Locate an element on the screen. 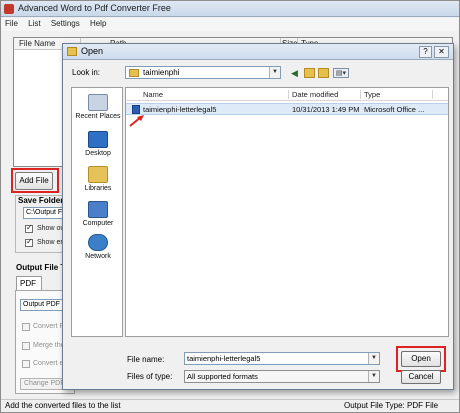  file-name-cell: taimienphi-letterlegal5 is located at coordinates (180, 109).